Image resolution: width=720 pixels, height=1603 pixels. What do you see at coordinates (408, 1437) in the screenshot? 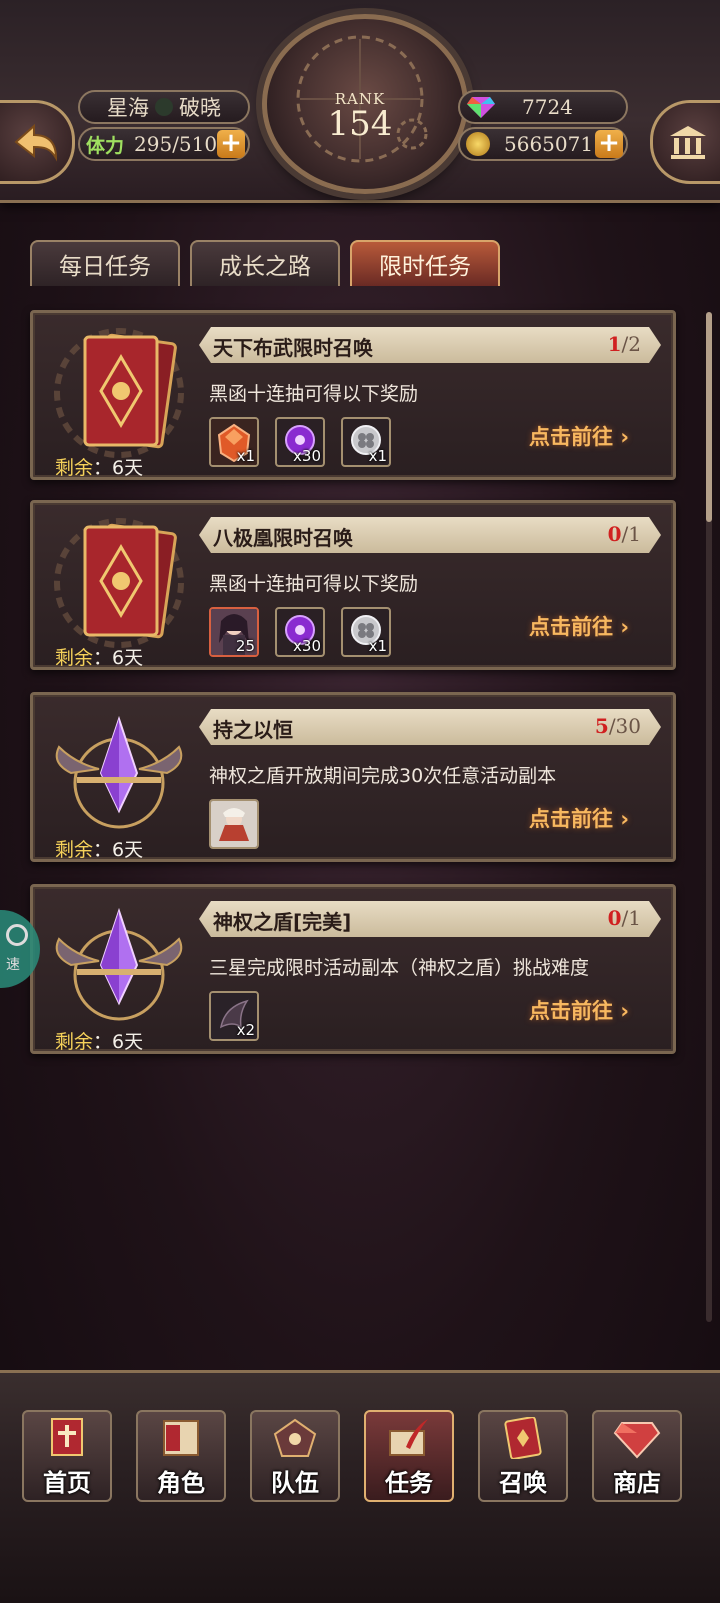
I see `quest-quill-icon` at bounding box center [408, 1437].